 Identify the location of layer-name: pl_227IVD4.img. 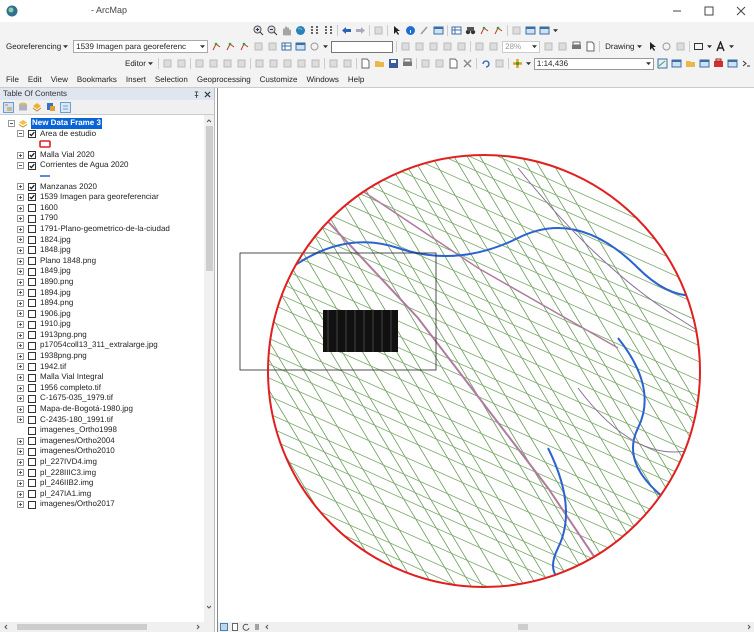
(68, 462).